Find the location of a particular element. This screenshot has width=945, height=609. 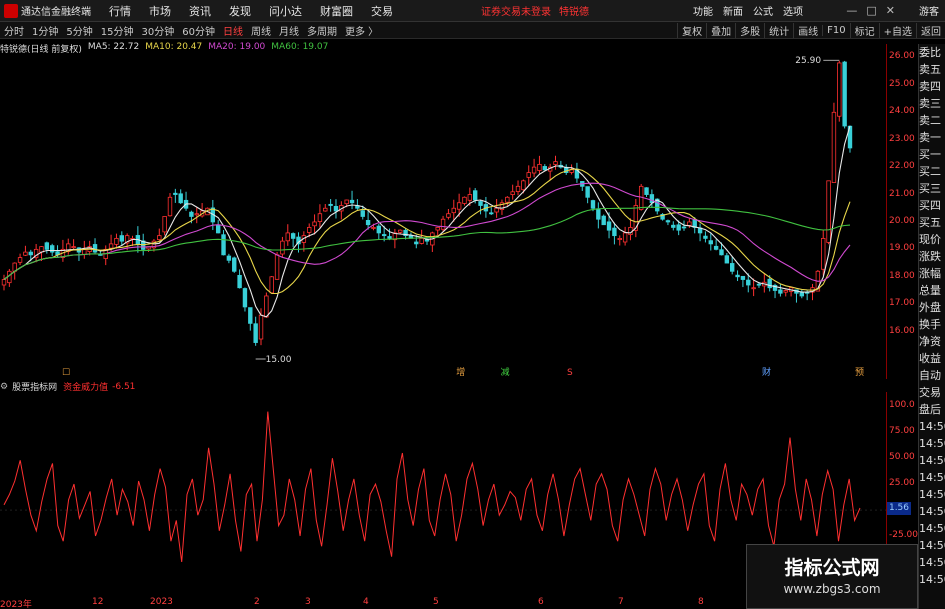

date-label: 12 is located at coordinates (98, 602).